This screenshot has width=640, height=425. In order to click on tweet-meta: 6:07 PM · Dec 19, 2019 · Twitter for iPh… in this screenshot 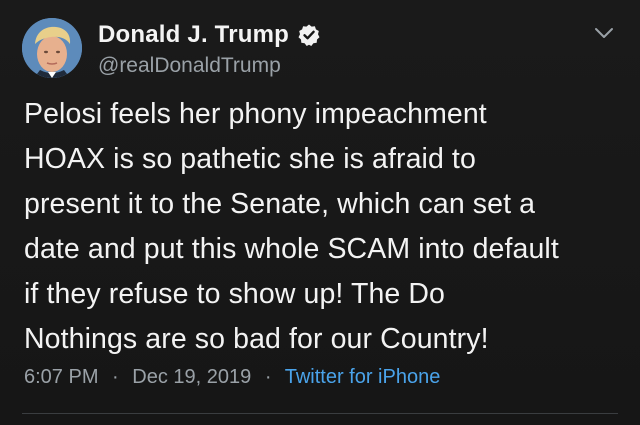, I will do `click(232, 377)`.